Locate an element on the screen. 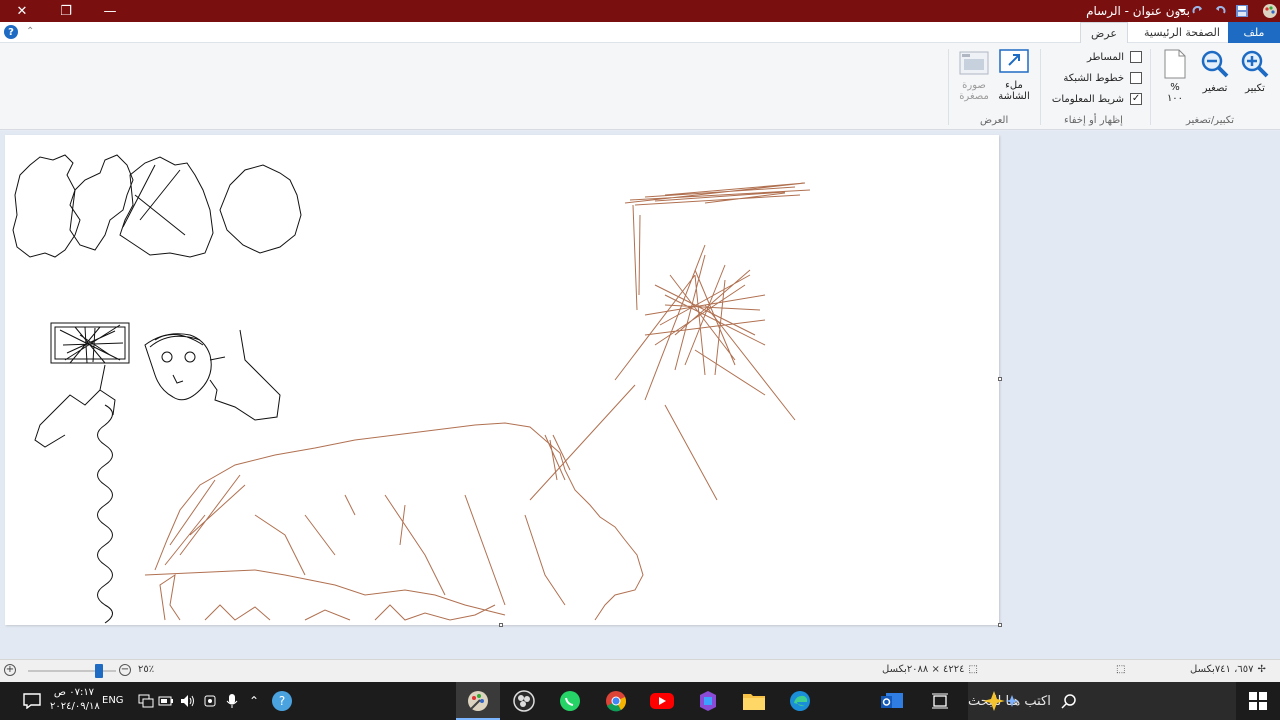  cursor-position-icon: ✢ is located at coordinates (1261, 669).